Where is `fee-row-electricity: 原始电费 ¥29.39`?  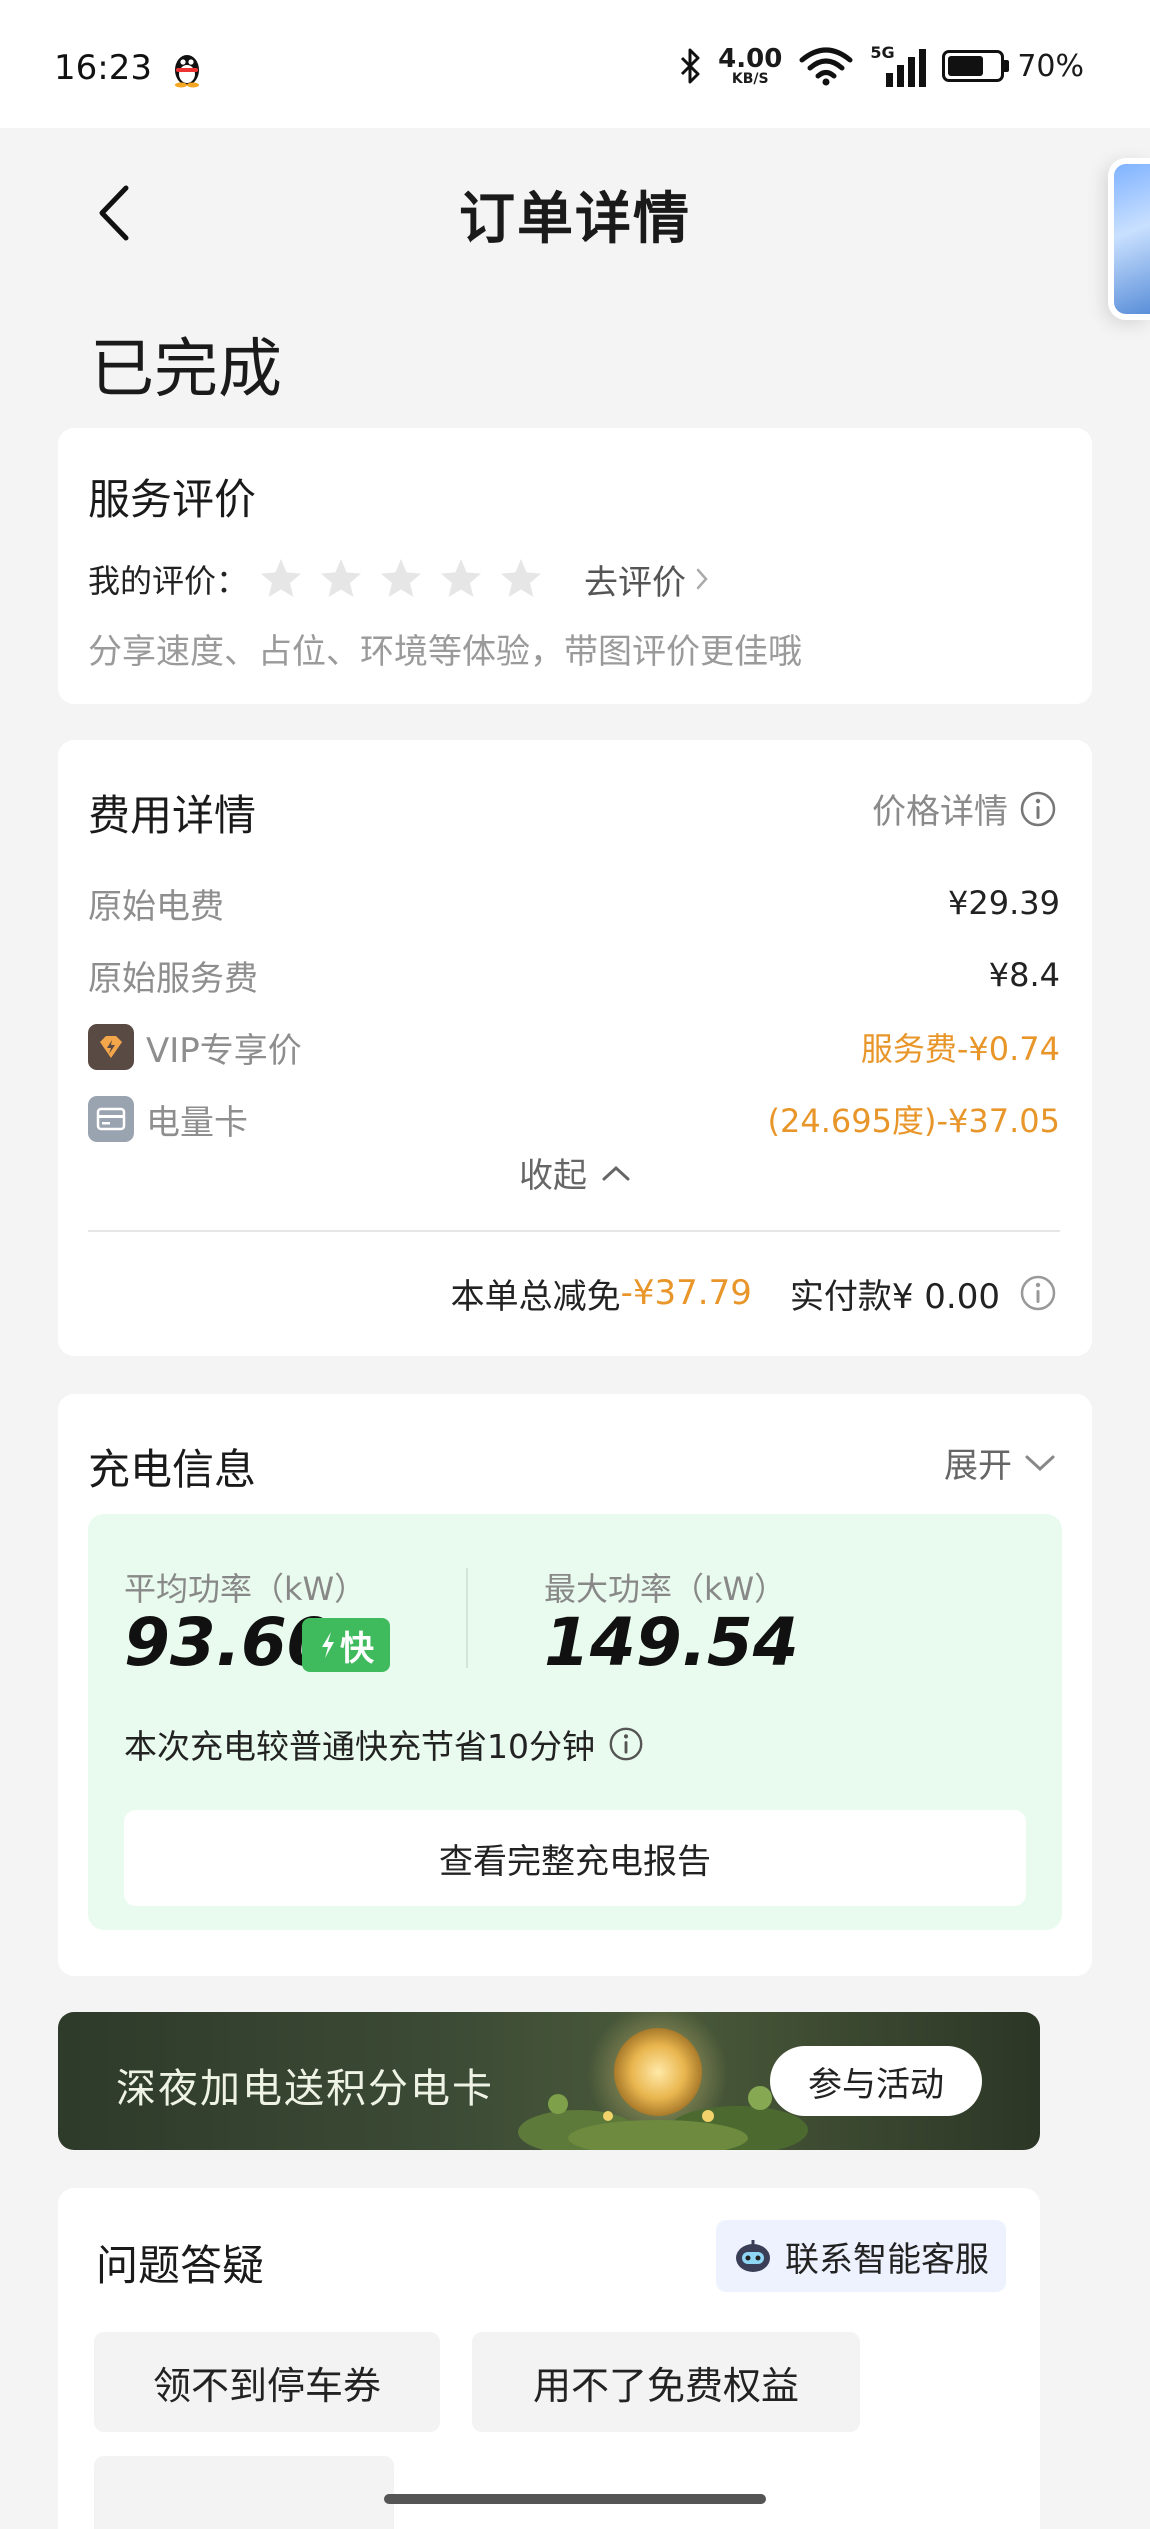
fee-row-electricity: 原始电费 ¥29.39 is located at coordinates (574, 903).